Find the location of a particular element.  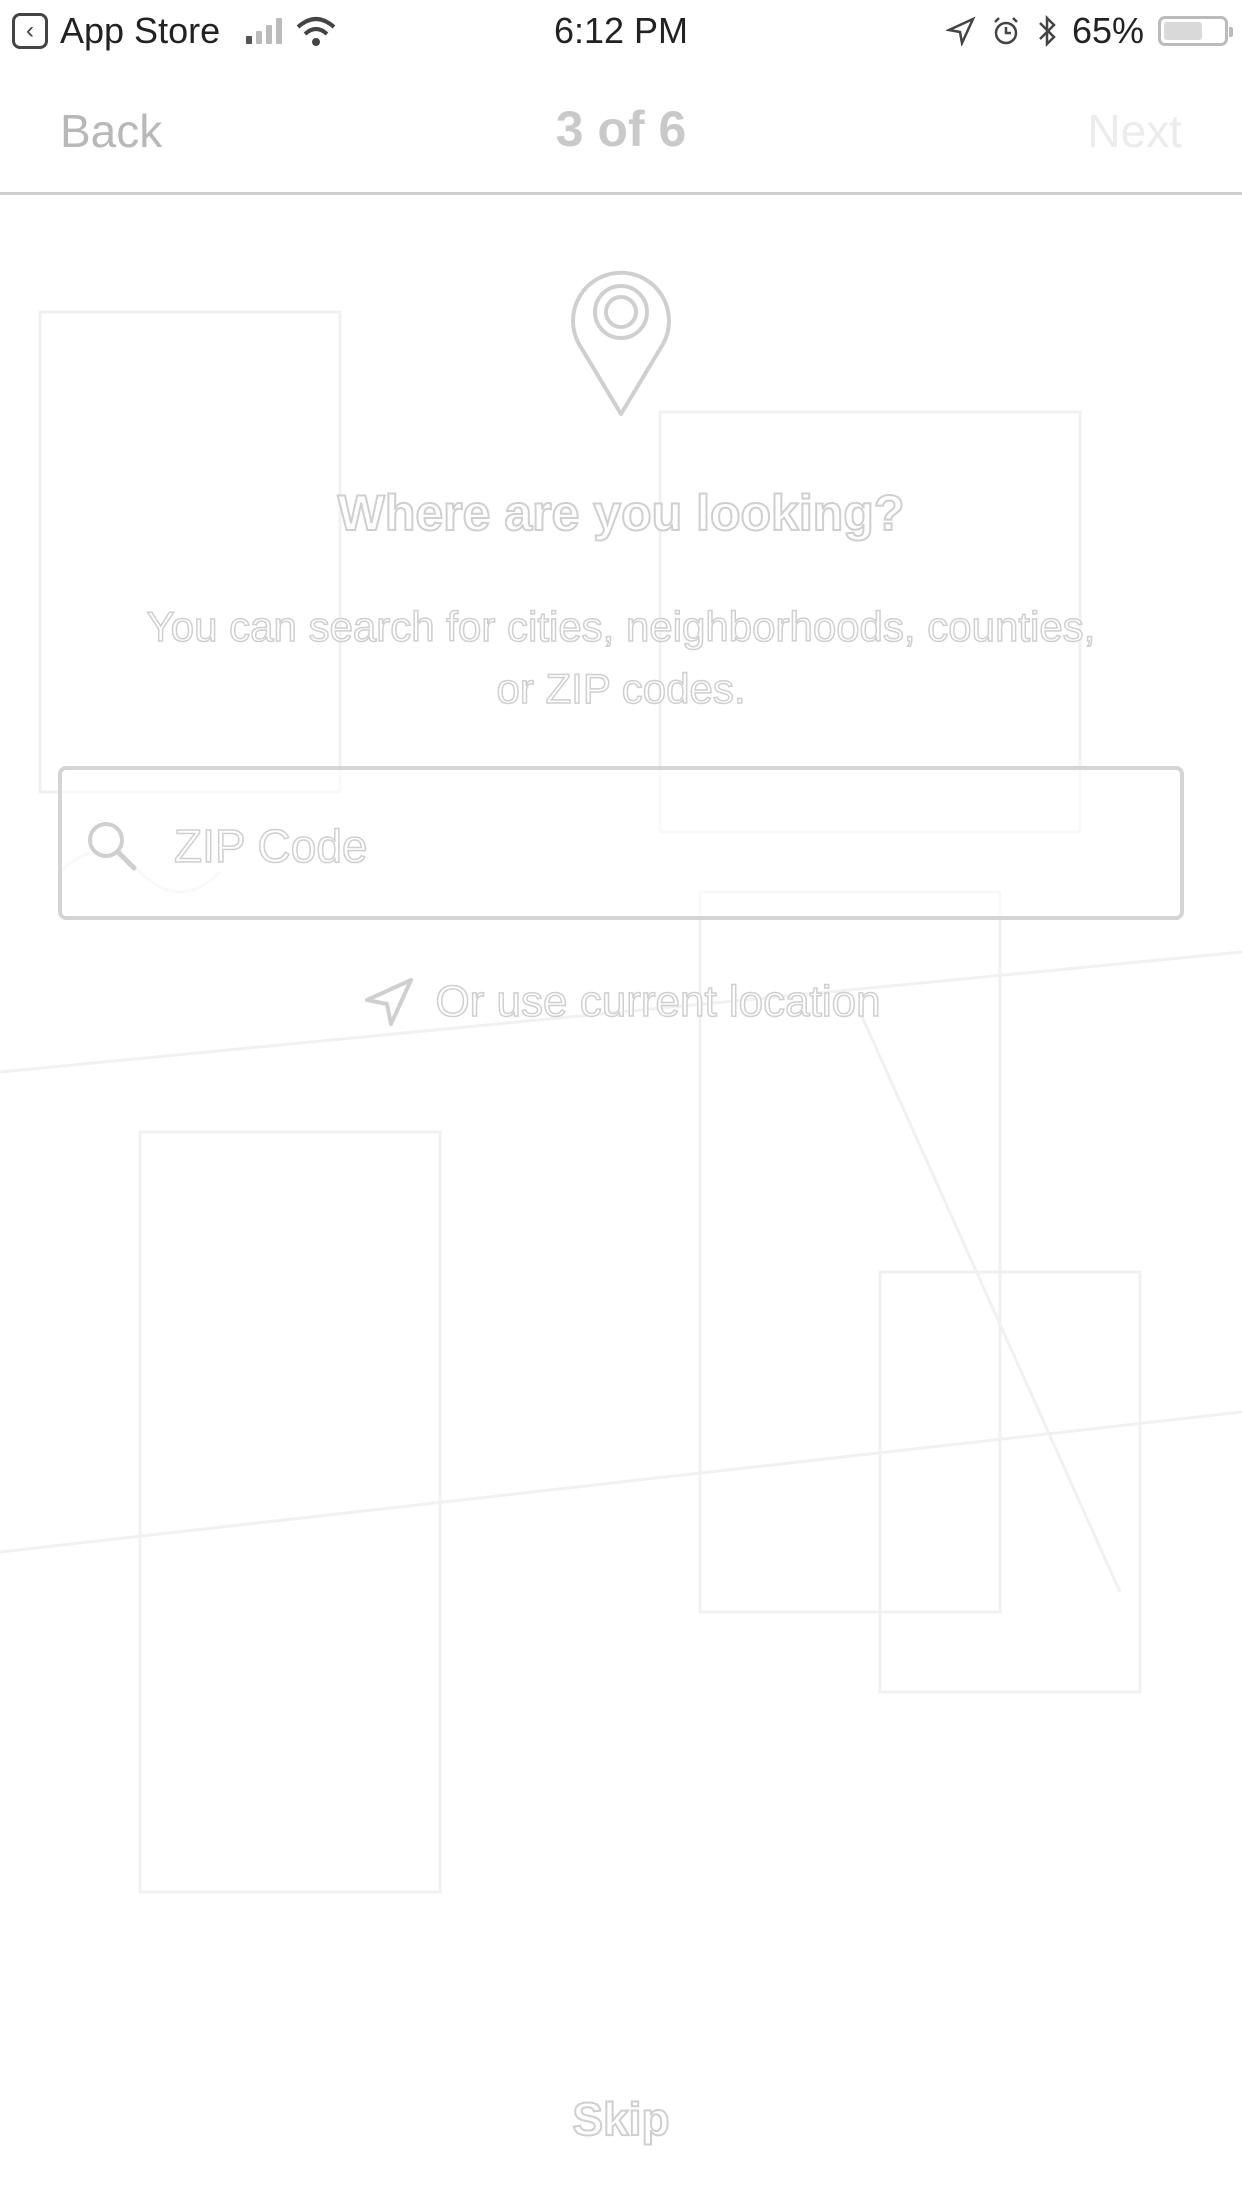

step-indicator: 3 of 6 is located at coordinates (621, 129).